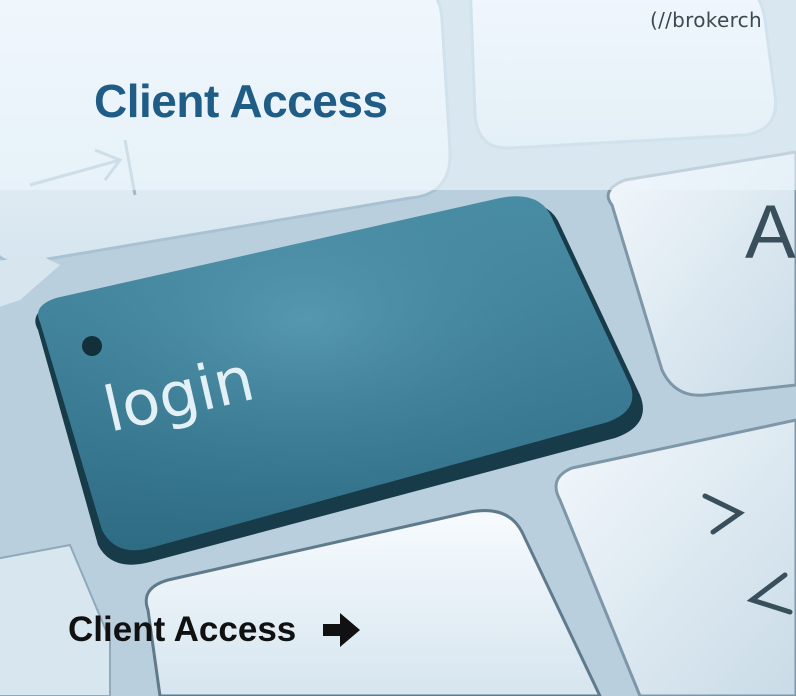 The height and width of the screenshot is (696, 796). I want to click on client-access-link: Client Access, so click(215, 630).